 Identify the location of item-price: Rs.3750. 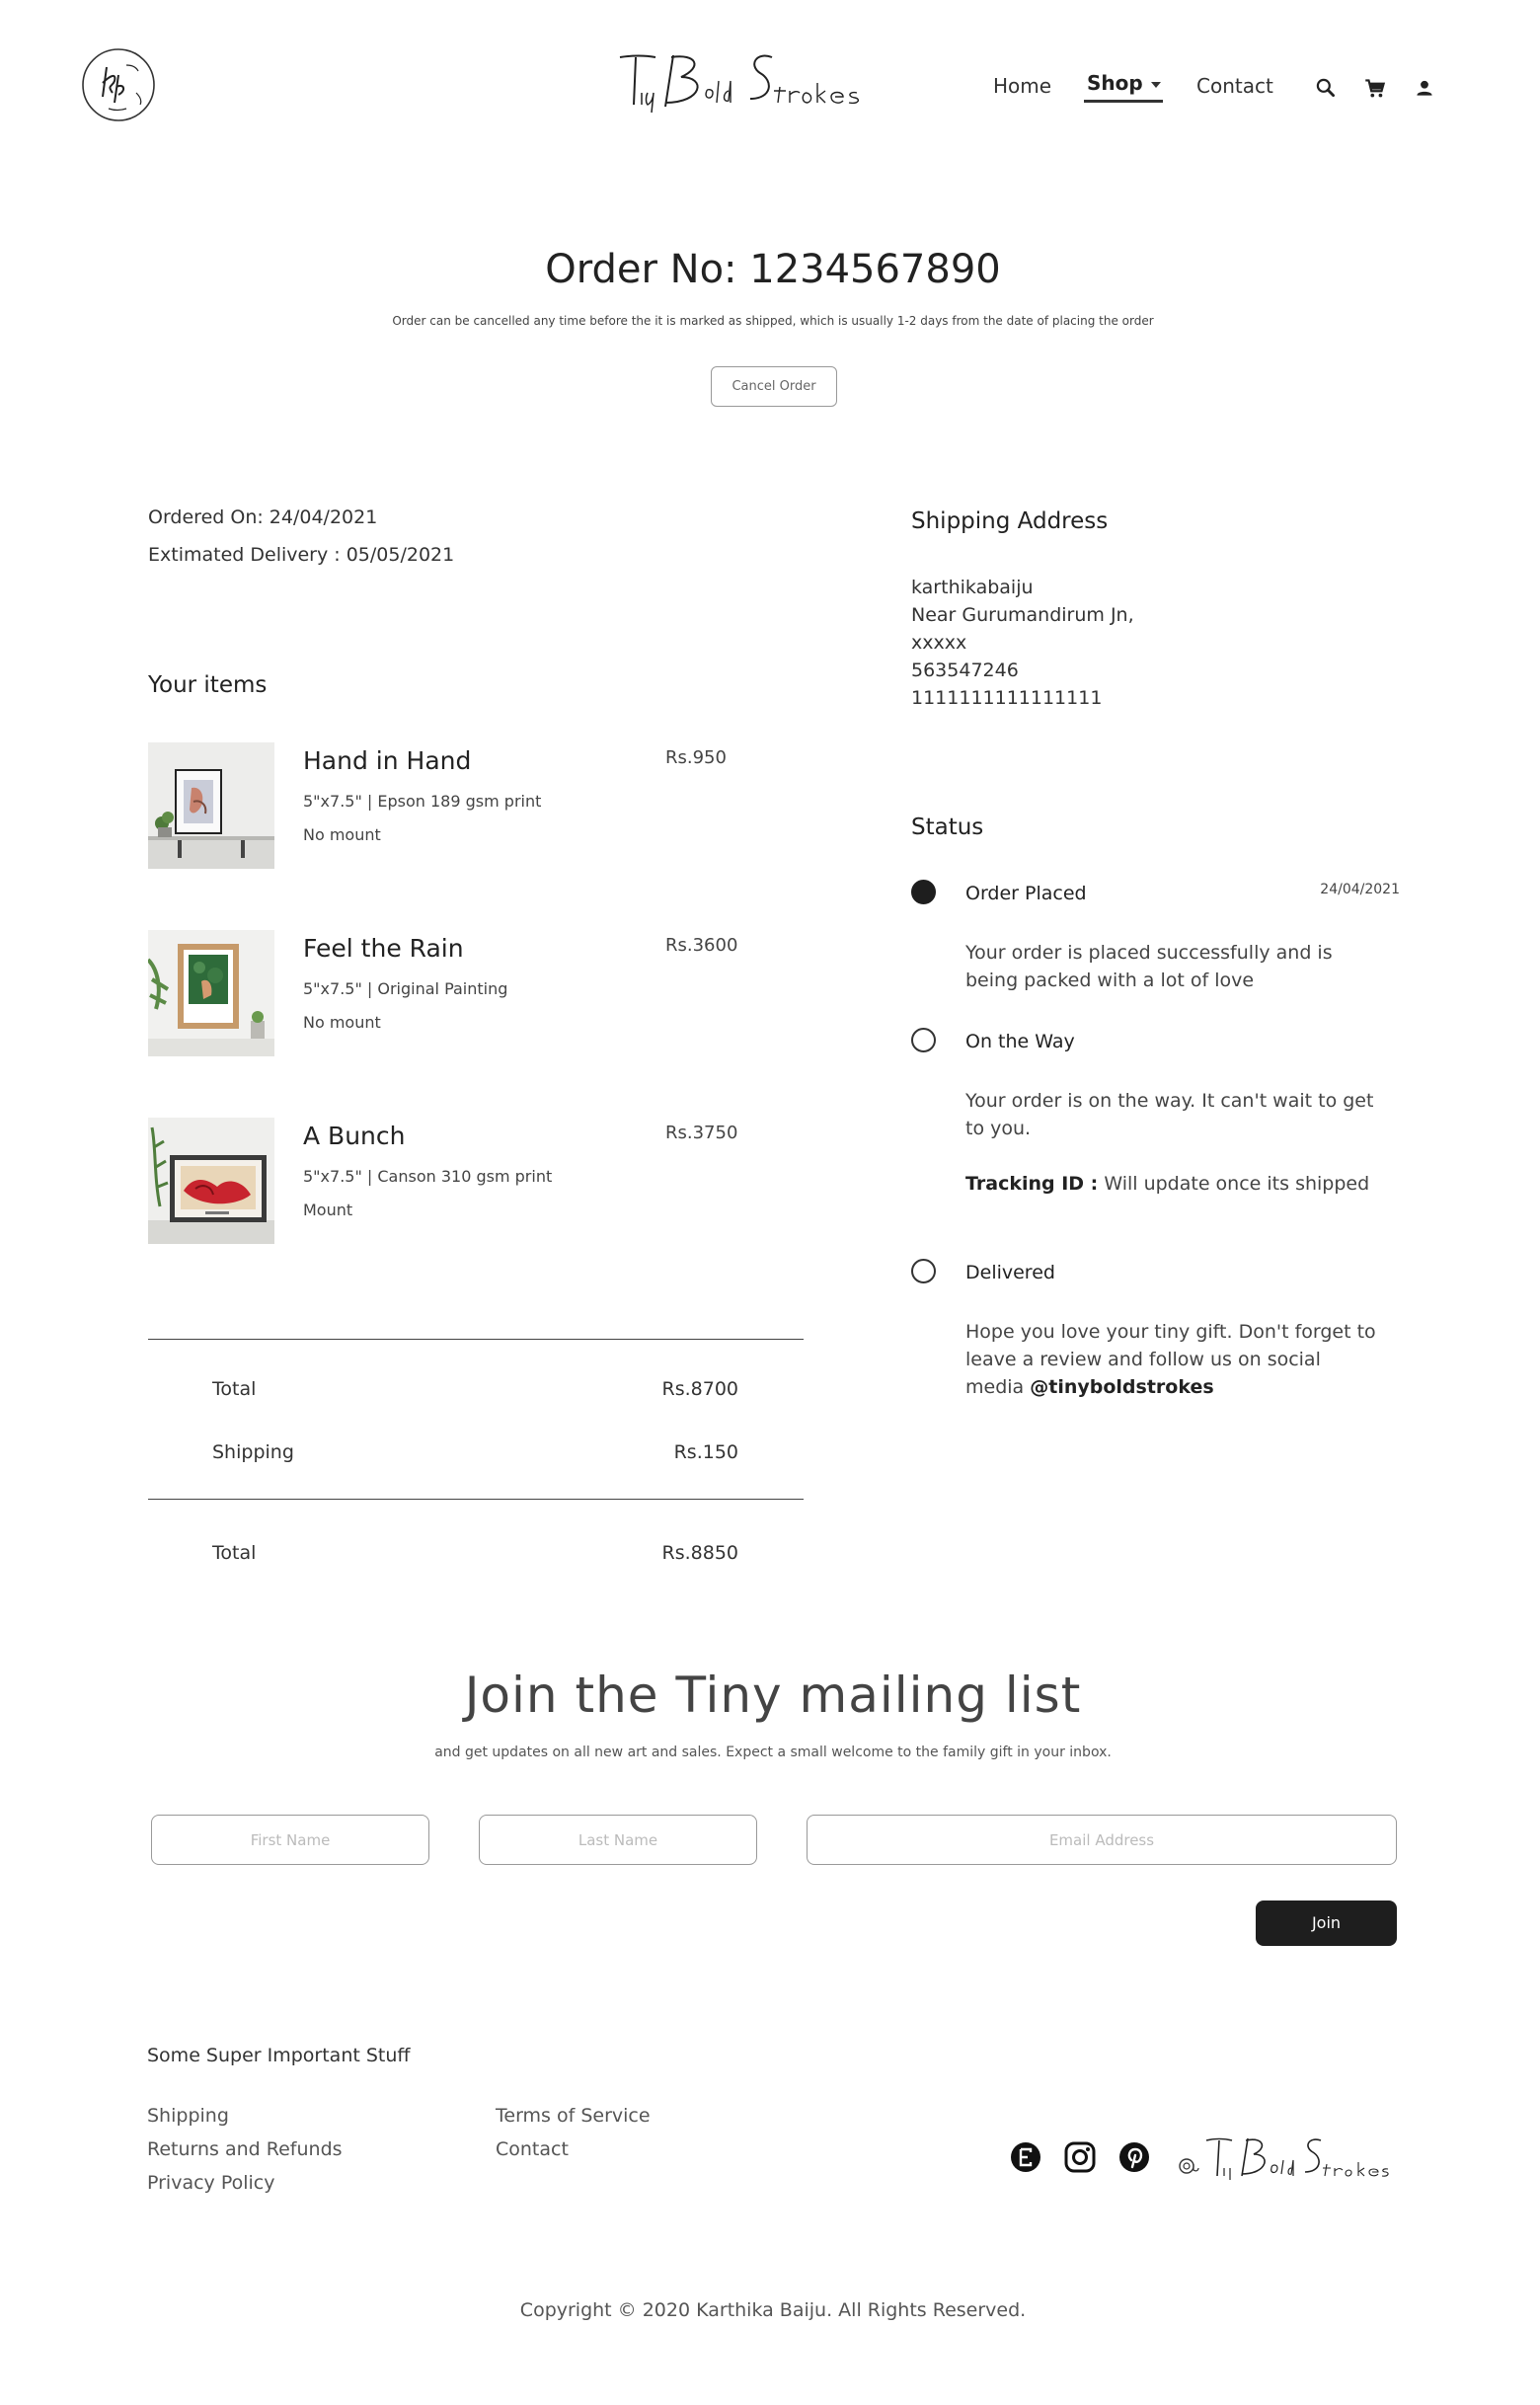
(701, 1133).